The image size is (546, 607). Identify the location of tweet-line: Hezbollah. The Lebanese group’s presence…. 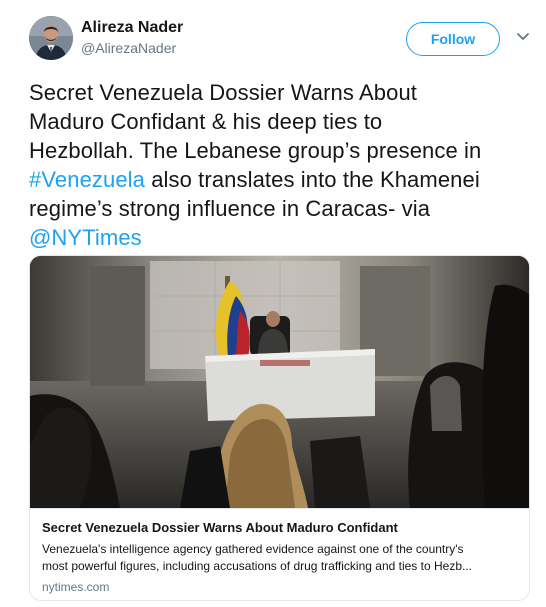
(255, 150).